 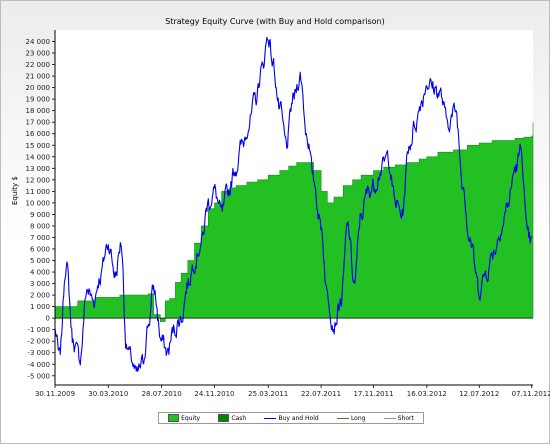 I want to click on x-tick-label: 30.11.2009, so click(x=55, y=394).